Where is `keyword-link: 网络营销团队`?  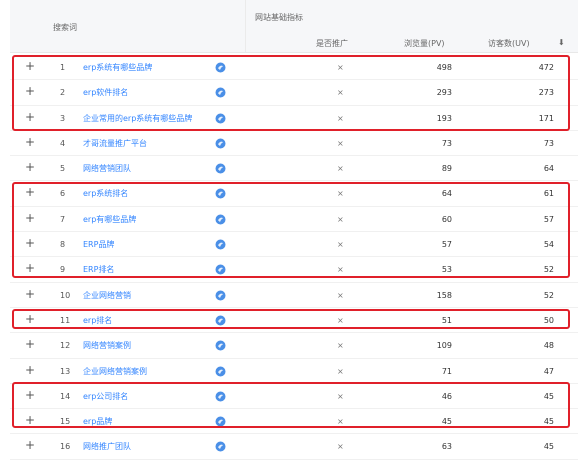 keyword-link: 网络营销团队 is located at coordinates (107, 169).